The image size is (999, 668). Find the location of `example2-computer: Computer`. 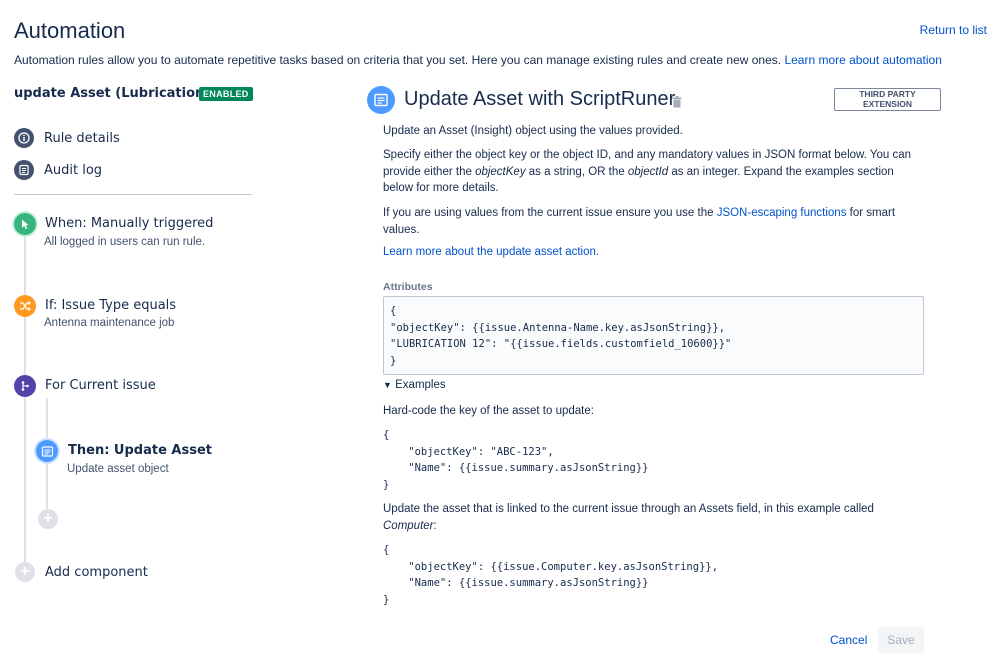

example2-computer: Computer is located at coordinates (408, 526).